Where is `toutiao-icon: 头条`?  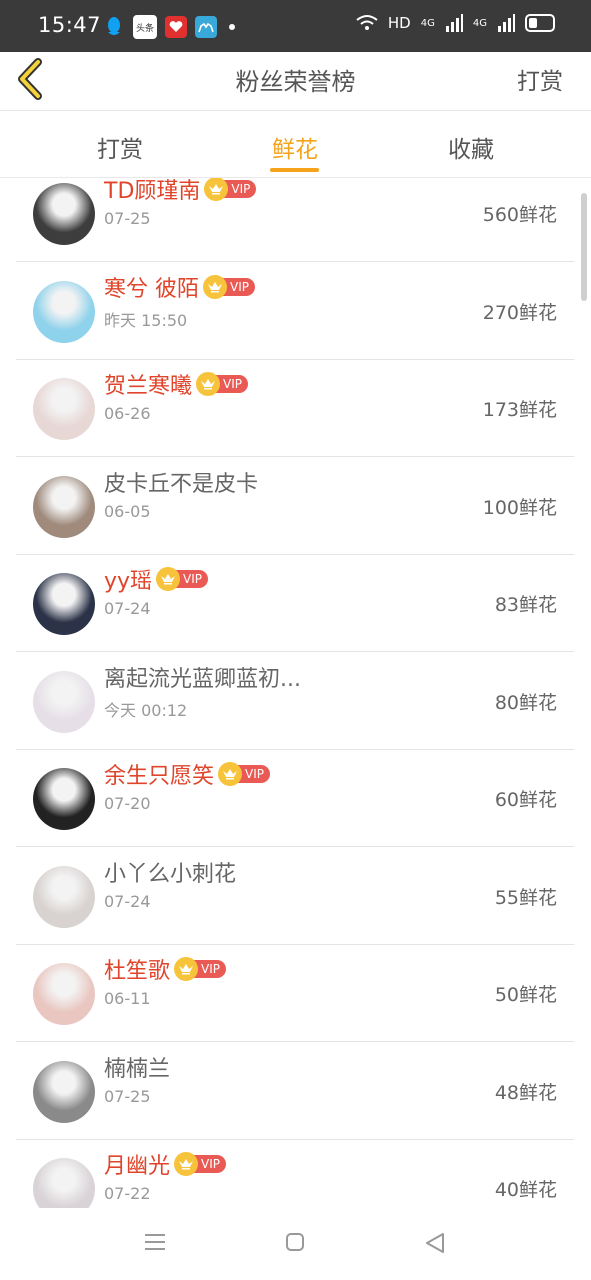 toutiao-icon: 头条 is located at coordinates (145, 27).